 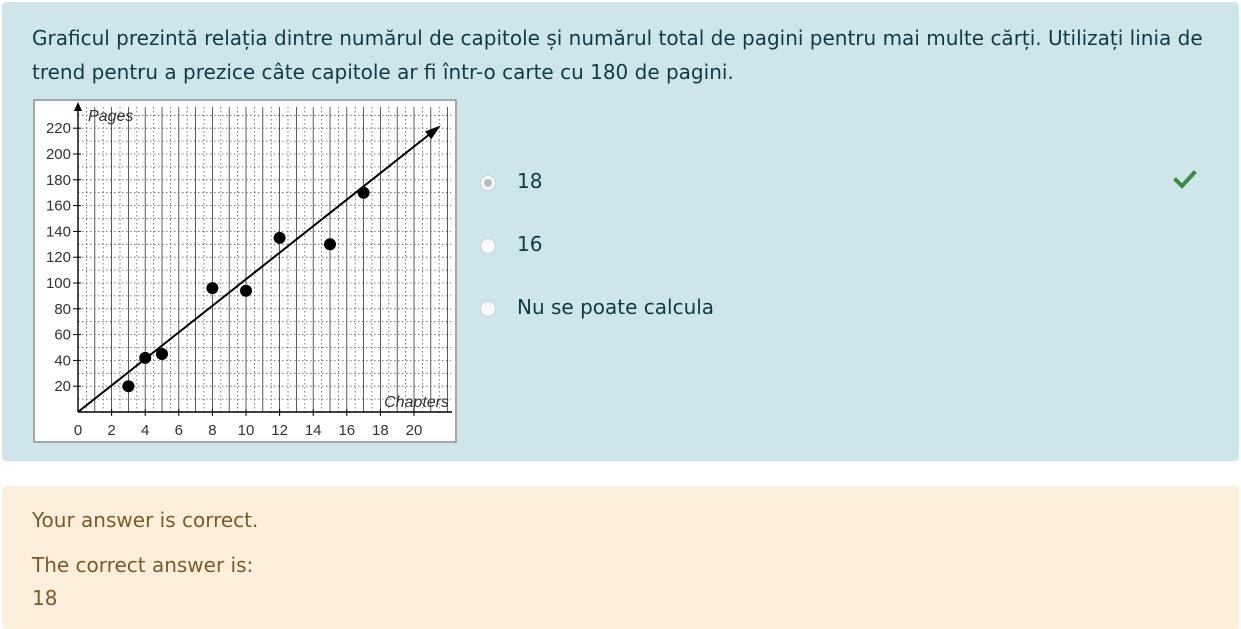 What do you see at coordinates (62, 309) in the screenshot?
I see `y-tick-label: 80` at bounding box center [62, 309].